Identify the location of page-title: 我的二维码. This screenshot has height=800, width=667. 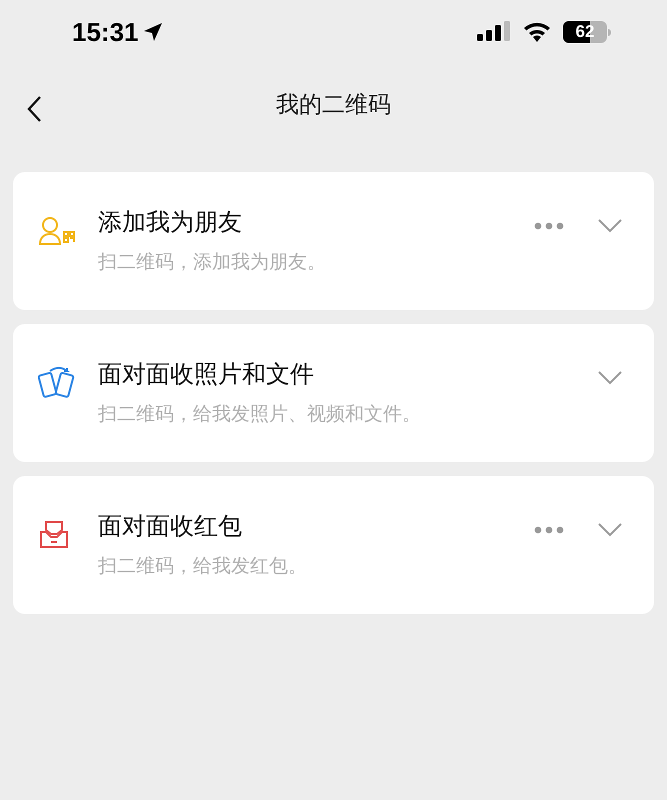
(333, 104).